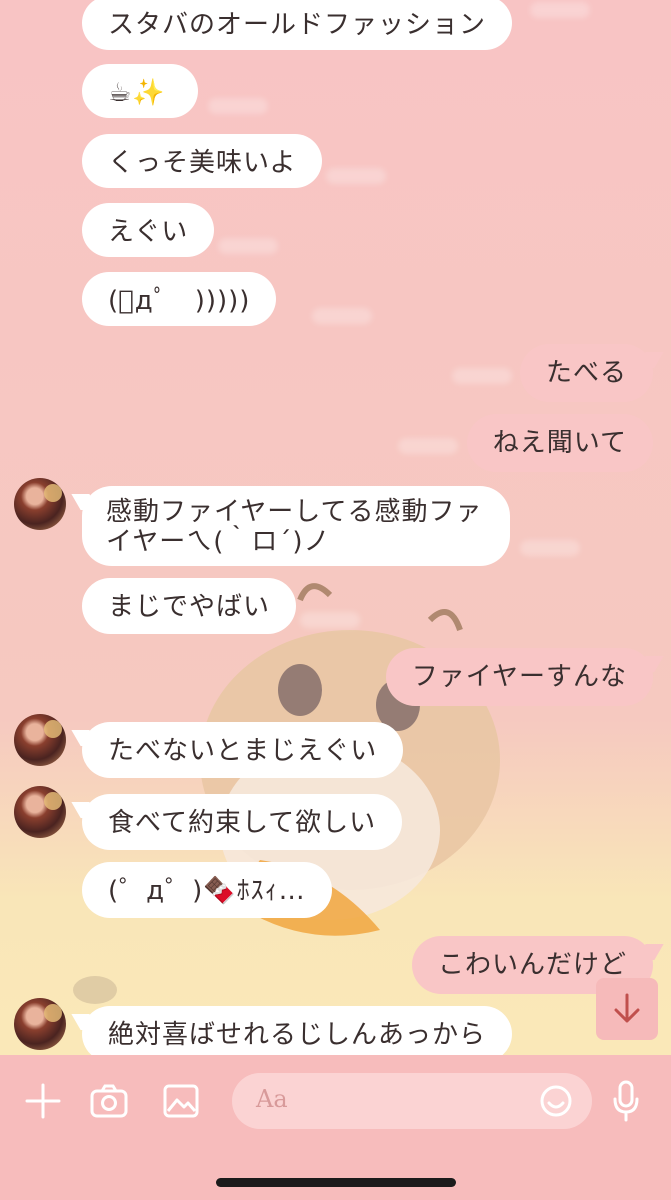 This screenshot has height=1200, width=671. I want to click on message-bubble: ☕✨, so click(140, 91).